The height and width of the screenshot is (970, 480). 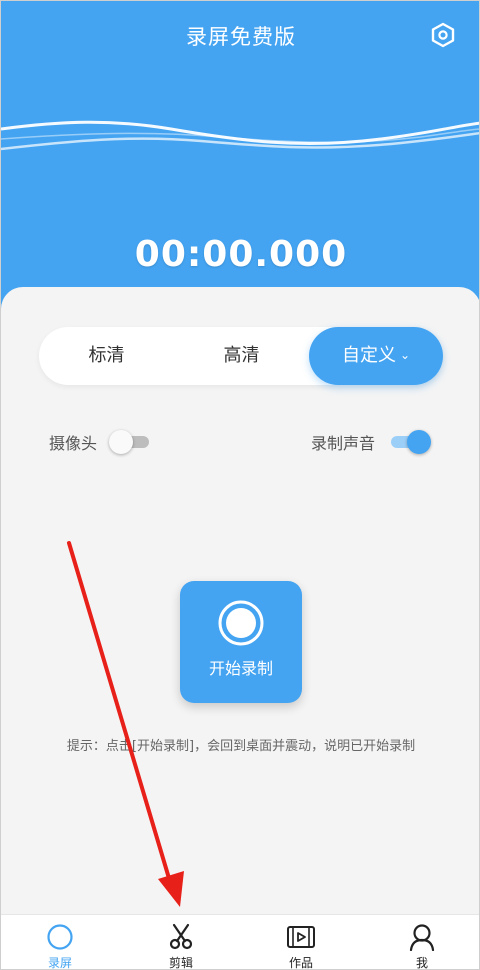 What do you see at coordinates (342, 443) in the screenshot?
I see `audio-label: 录制声音` at bounding box center [342, 443].